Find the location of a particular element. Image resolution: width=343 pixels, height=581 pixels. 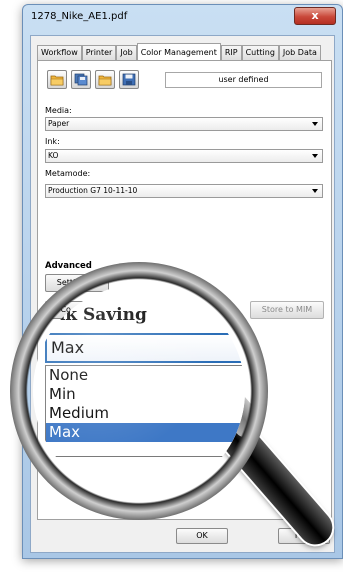

ok-button: OK is located at coordinates (202, 536).